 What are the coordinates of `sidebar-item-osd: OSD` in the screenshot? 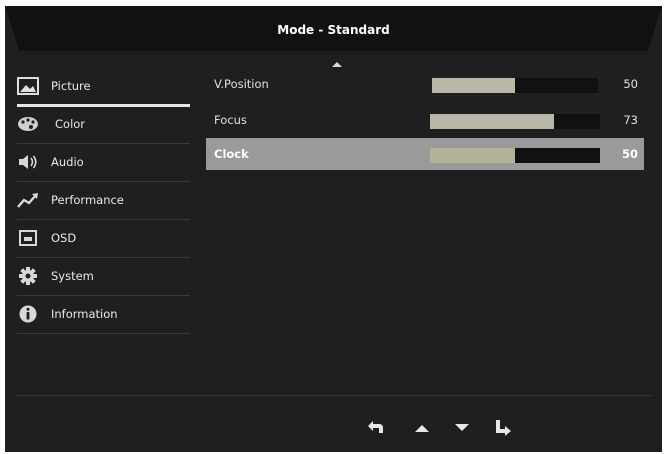 It's located at (98, 239).